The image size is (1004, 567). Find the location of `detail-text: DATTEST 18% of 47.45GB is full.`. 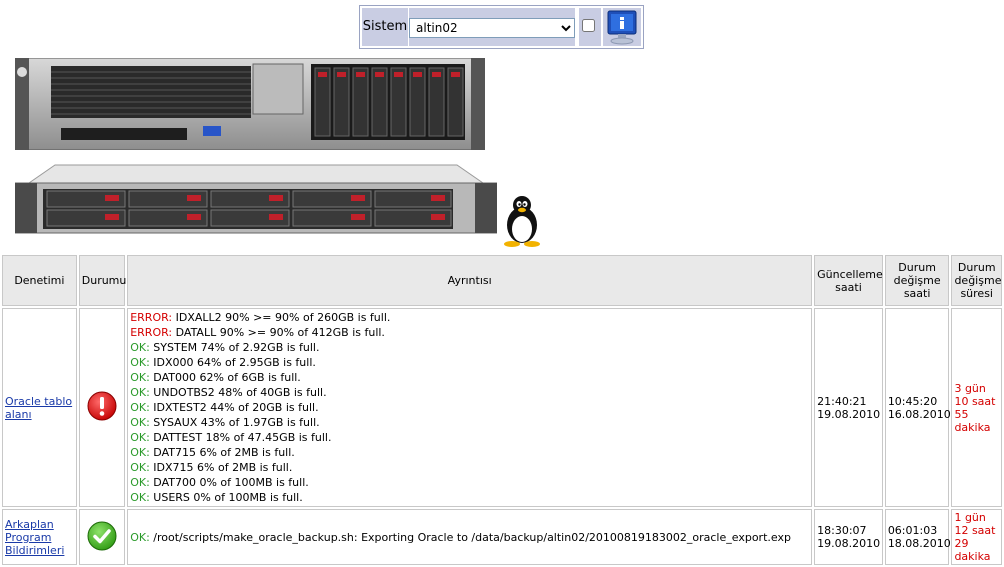

detail-text: DATTEST 18% of 47.45GB is full. is located at coordinates (240, 437).